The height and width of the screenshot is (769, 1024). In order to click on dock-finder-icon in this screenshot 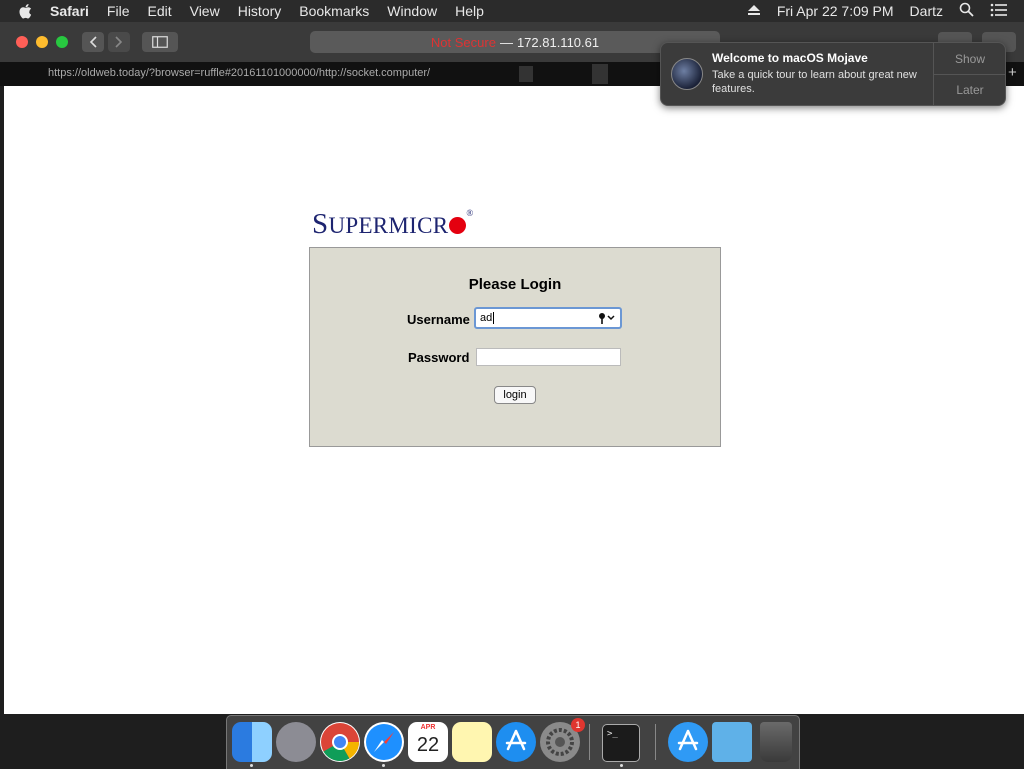, I will do `click(252, 742)`.